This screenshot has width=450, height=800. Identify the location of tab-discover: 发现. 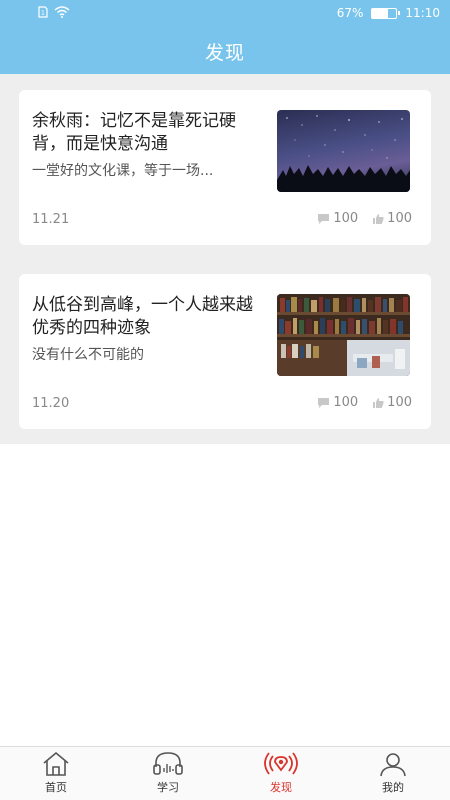
(281, 773).